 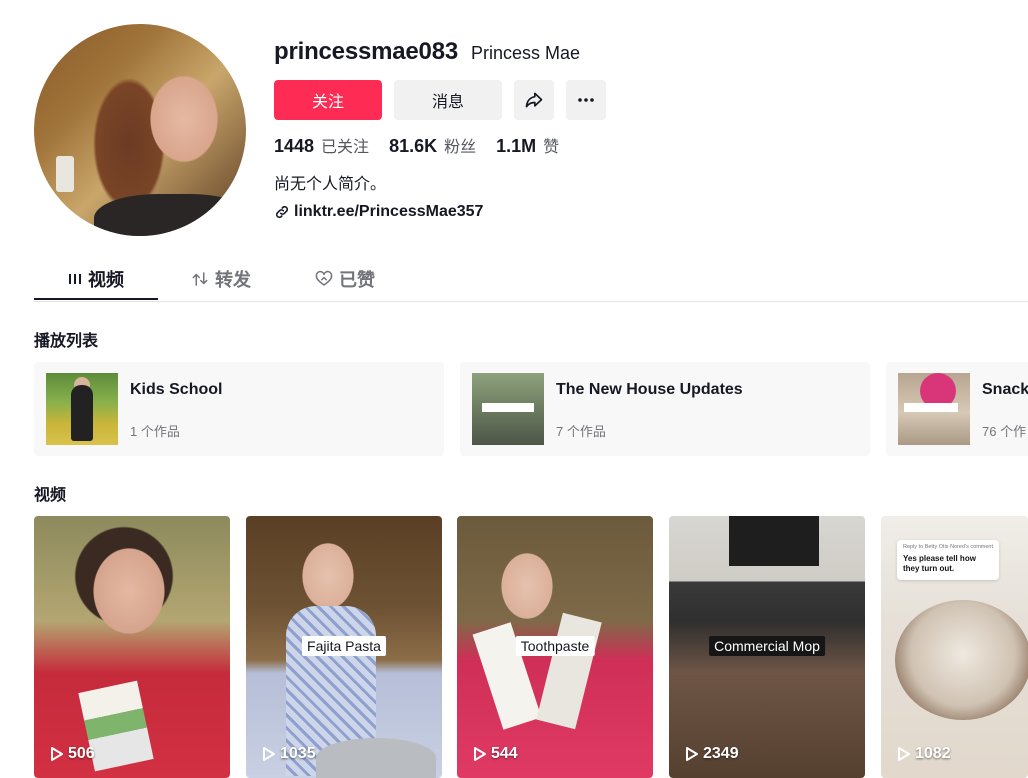 I want to click on playlist-name: Snack, so click(x=1005, y=389).